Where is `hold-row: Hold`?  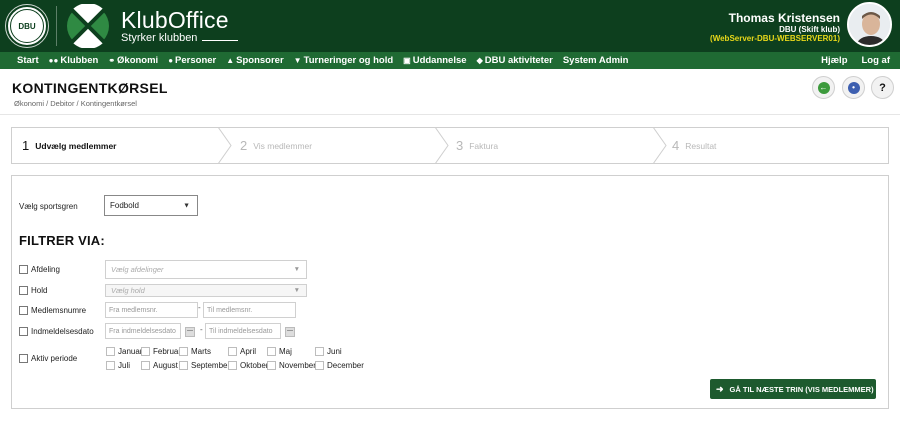 hold-row: Hold is located at coordinates (33, 290).